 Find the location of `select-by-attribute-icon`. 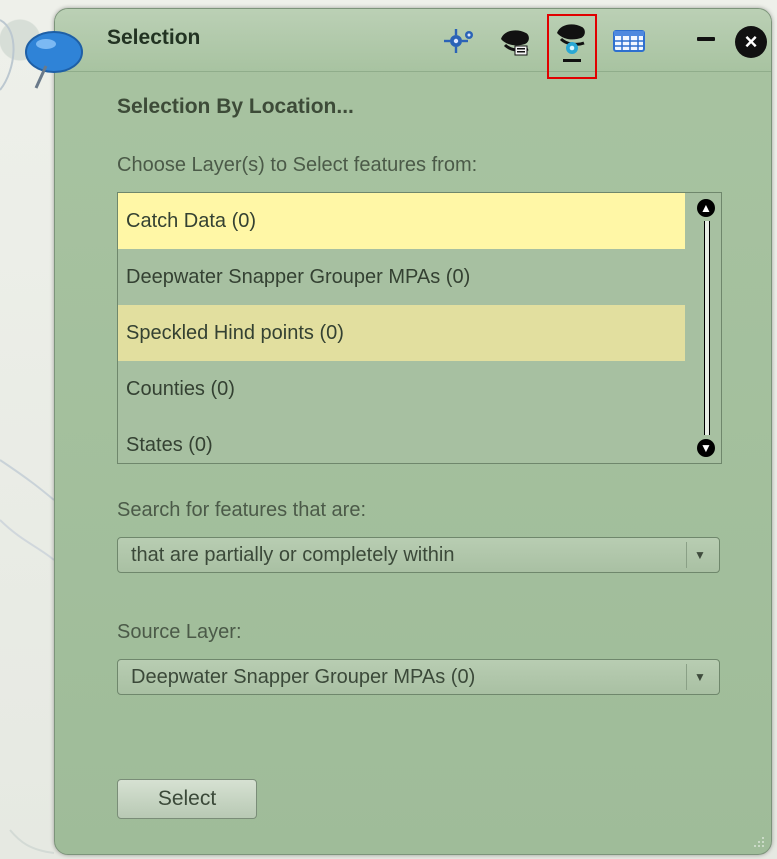

select-by-attribute-icon is located at coordinates (515, 43).